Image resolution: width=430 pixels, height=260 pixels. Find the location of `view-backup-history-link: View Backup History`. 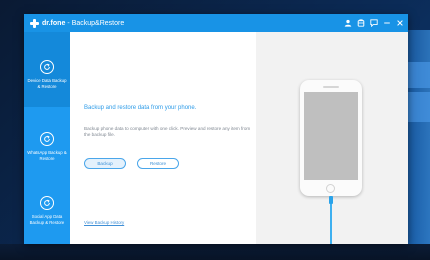

view-backup-history-link: View Backup History is located at coordinates (104, 222).